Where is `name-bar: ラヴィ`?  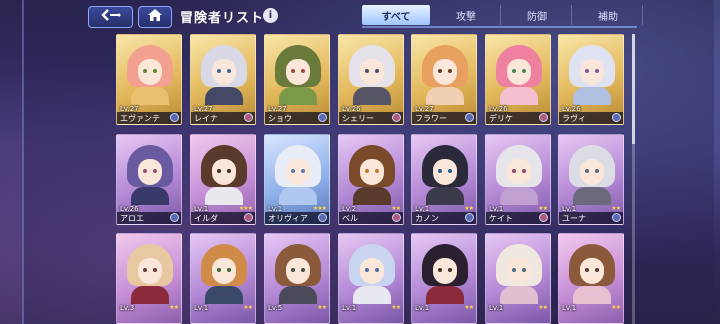
name-bar: ラヴィ is located at coordinates (591, 118).